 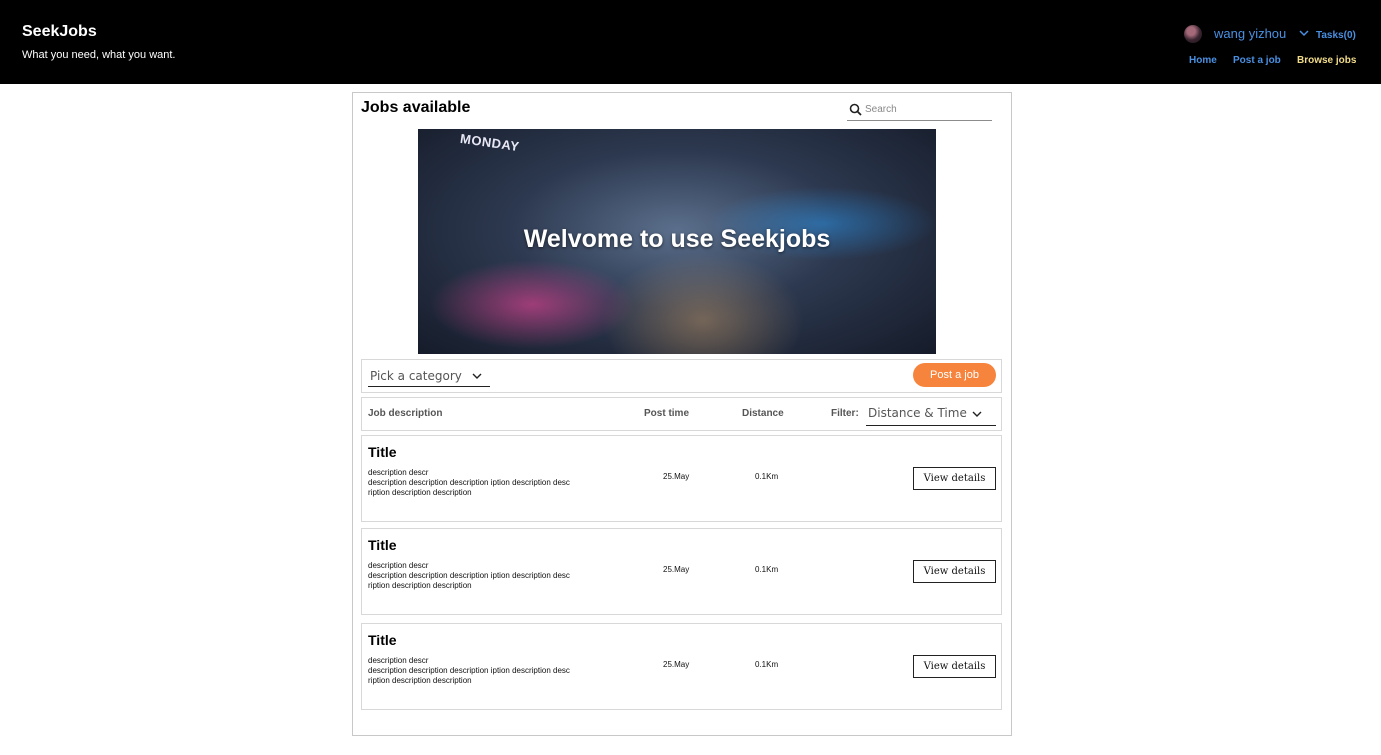 What do you see at coordinates (1257, 60) in the screenshot?
I see `nav-post-job: Post a job` at bounding box center [1257, 60].